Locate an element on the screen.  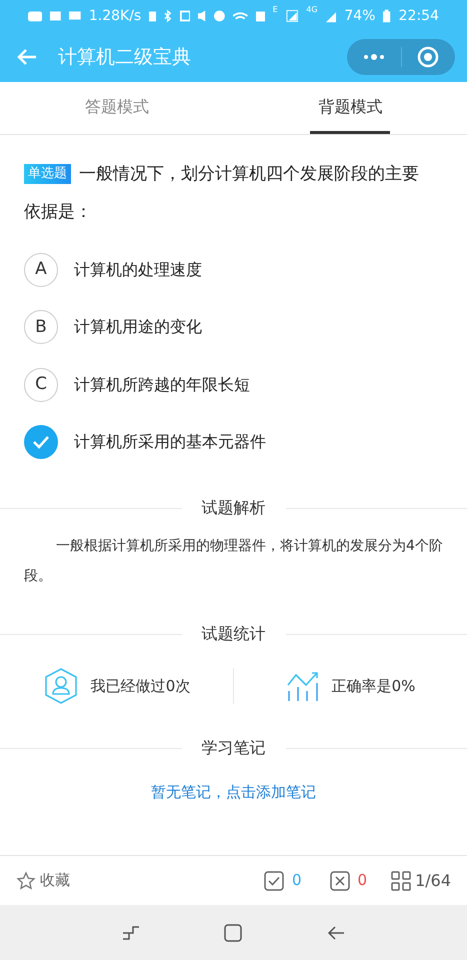
option-letter: B is located at coordinates (41, 327).